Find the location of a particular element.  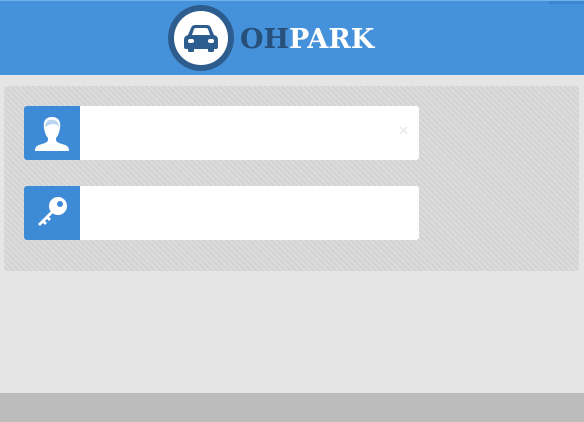

clear-icon: ✕ is located at coordinates (403, 130).